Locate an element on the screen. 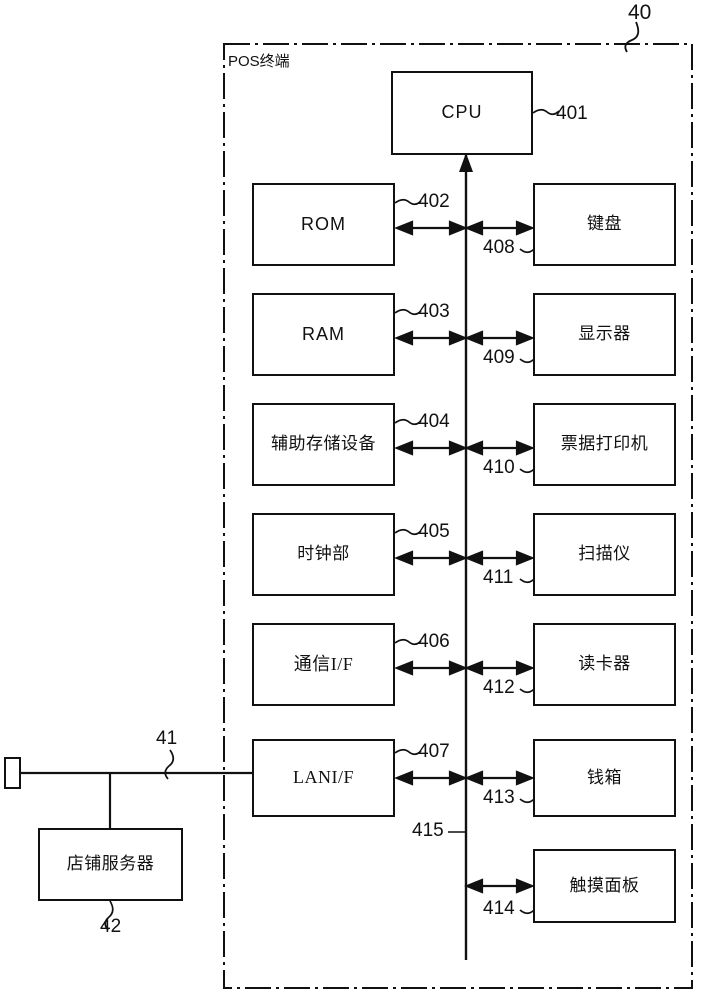 Image resolution: width=706 pixels, height=1000 pixels. node-receipt-printer-label: 票据打印机 is located at coordinates (604, 444).